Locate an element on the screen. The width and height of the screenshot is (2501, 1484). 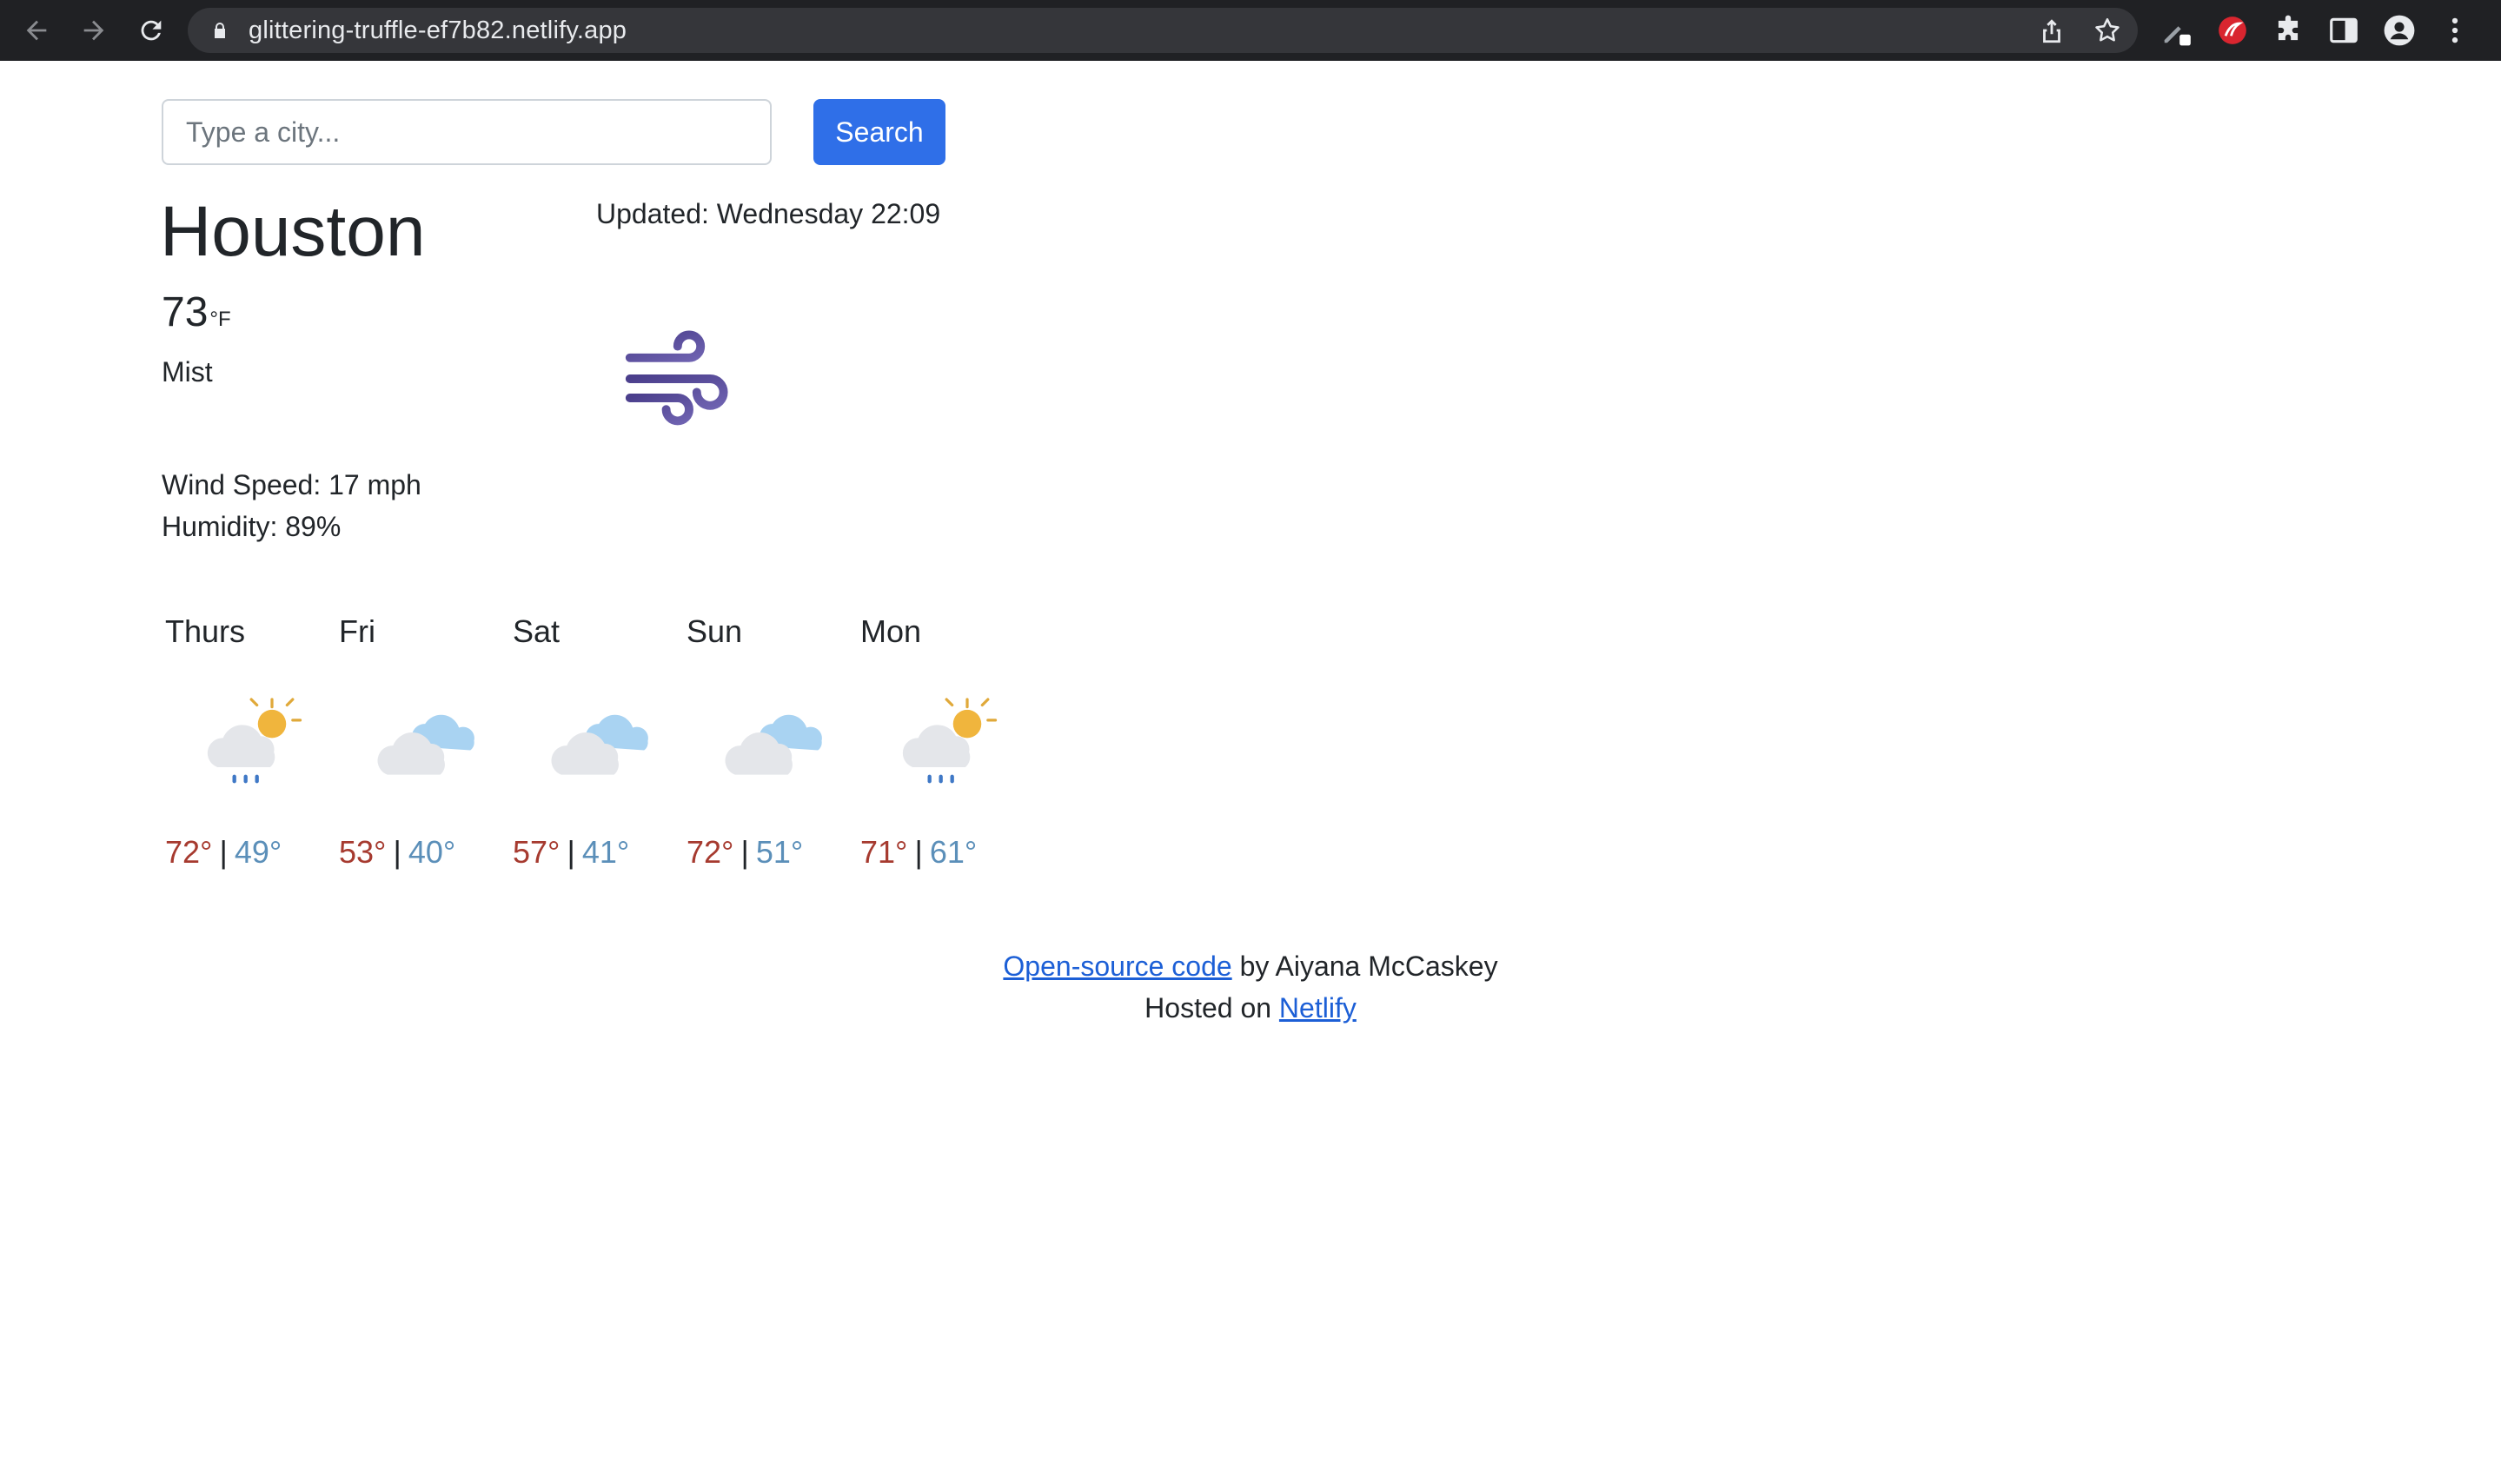
forecast-day-name: Sun is located at coordinates (715, 631).